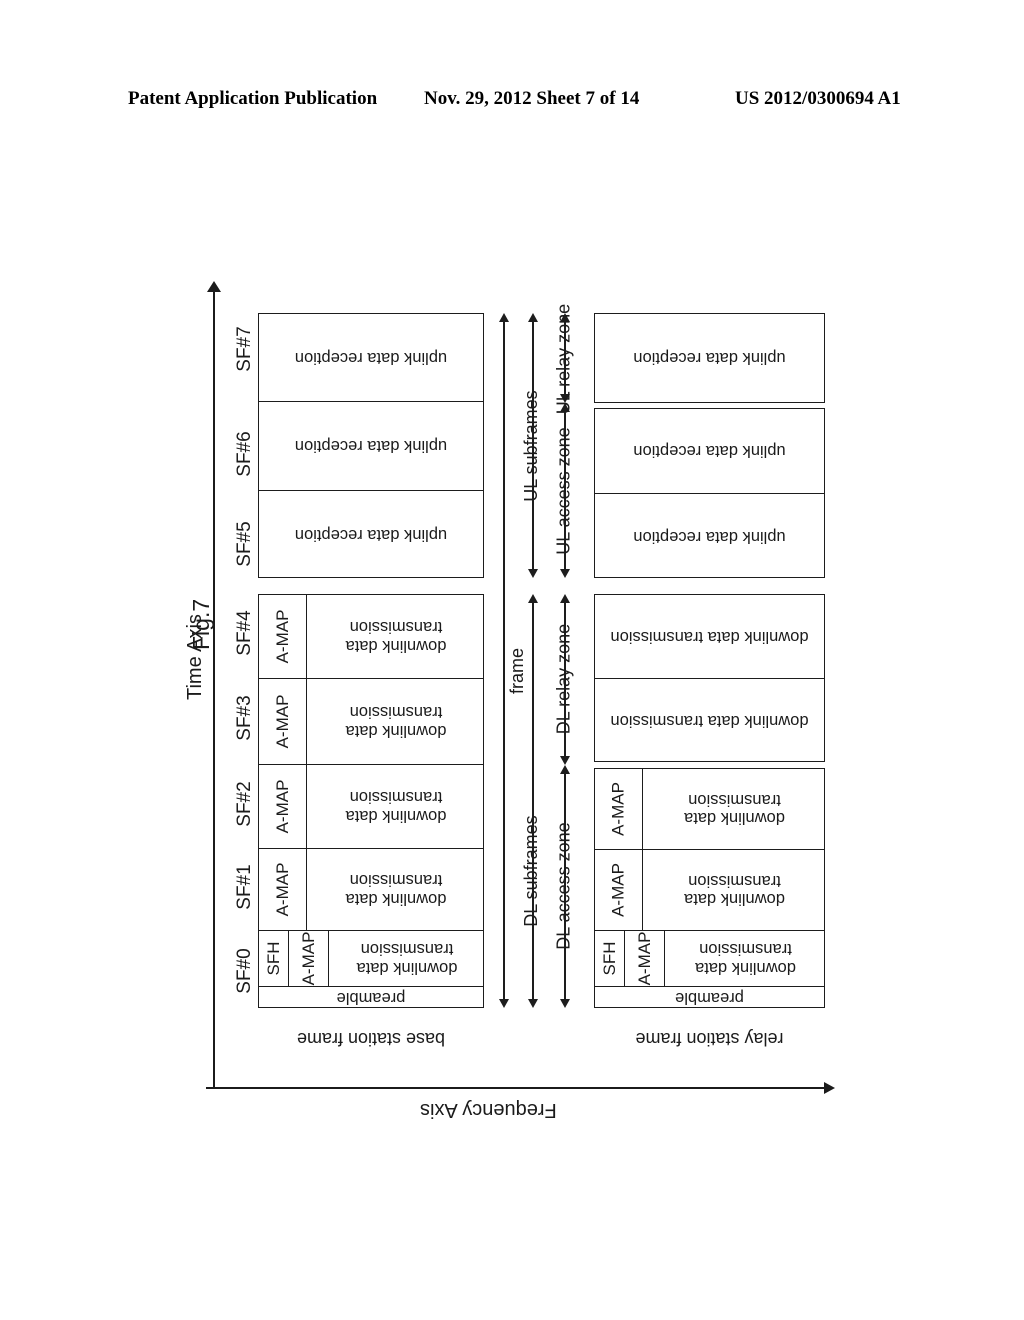 The width and height of the screenshot is (1024, 1320). I want to click on bs-sf0-data-text: downlink data transmission, so click(407, 958).